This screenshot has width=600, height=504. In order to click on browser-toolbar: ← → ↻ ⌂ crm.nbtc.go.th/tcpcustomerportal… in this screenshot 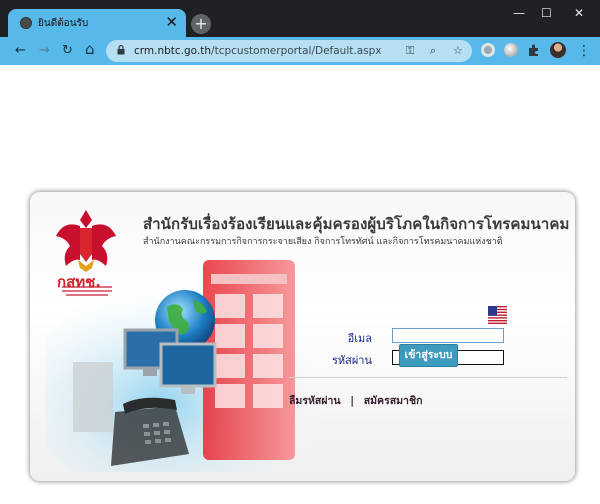, I will do `click(300, 51)`.